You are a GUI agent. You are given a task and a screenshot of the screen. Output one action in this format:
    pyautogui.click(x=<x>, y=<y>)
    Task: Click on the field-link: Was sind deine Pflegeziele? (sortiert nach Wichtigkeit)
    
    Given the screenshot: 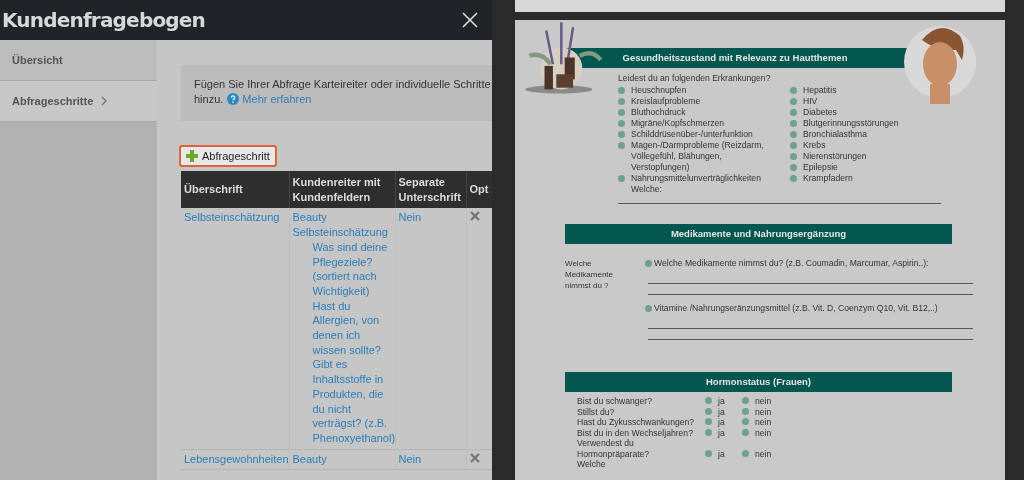 What is the action you would take?
    pyautogui.click(x=342, y=269)
    